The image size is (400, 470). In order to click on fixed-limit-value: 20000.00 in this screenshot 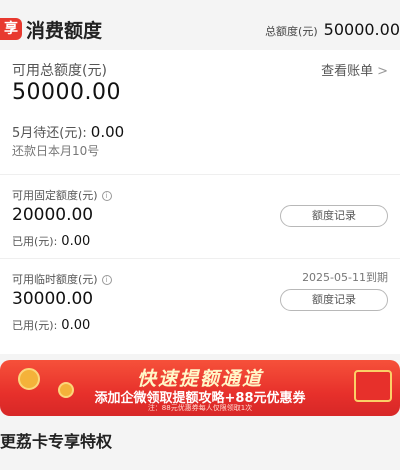, I will do `click(53, 215)`.